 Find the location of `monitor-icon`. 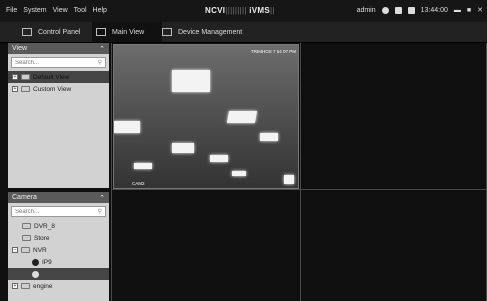

monitor-icon is located at coordinates (101, 32).